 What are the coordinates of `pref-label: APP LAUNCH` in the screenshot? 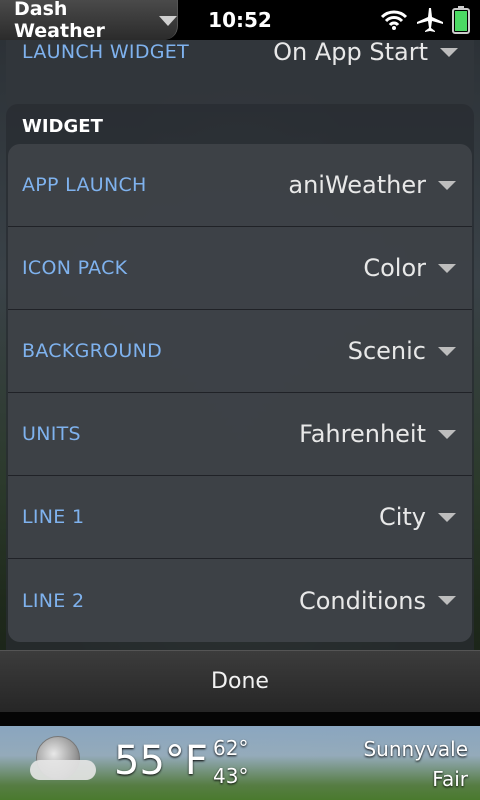 It's located at (84, 185).